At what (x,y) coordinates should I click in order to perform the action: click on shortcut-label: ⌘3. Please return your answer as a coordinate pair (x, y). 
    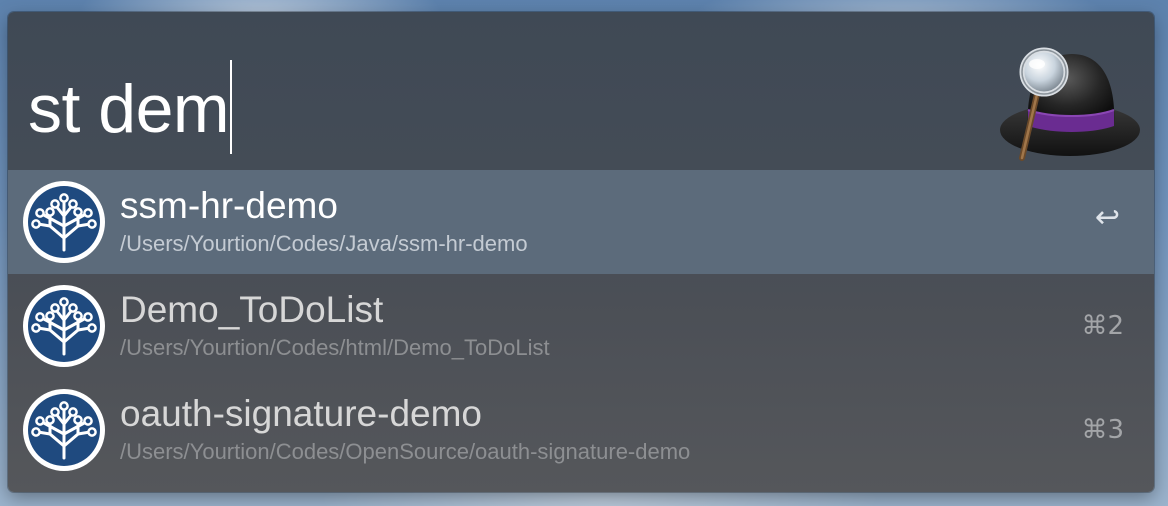
    Looking at the image, I should click on (1102, 430).